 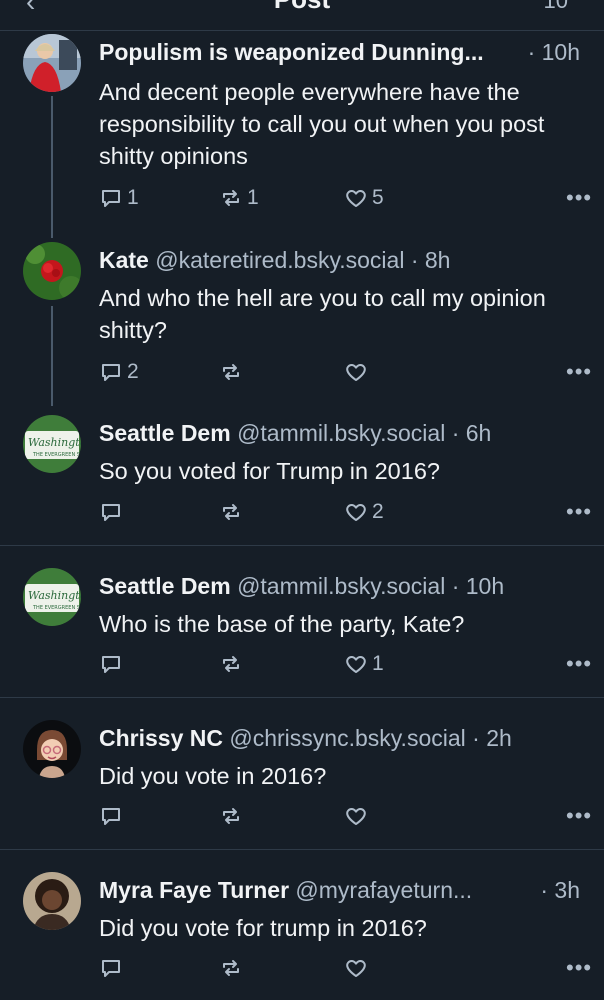 What do you see at coordinates (378, 663) in the screenshot?
I see `like-count: 1` at bounding box center [378, 663].